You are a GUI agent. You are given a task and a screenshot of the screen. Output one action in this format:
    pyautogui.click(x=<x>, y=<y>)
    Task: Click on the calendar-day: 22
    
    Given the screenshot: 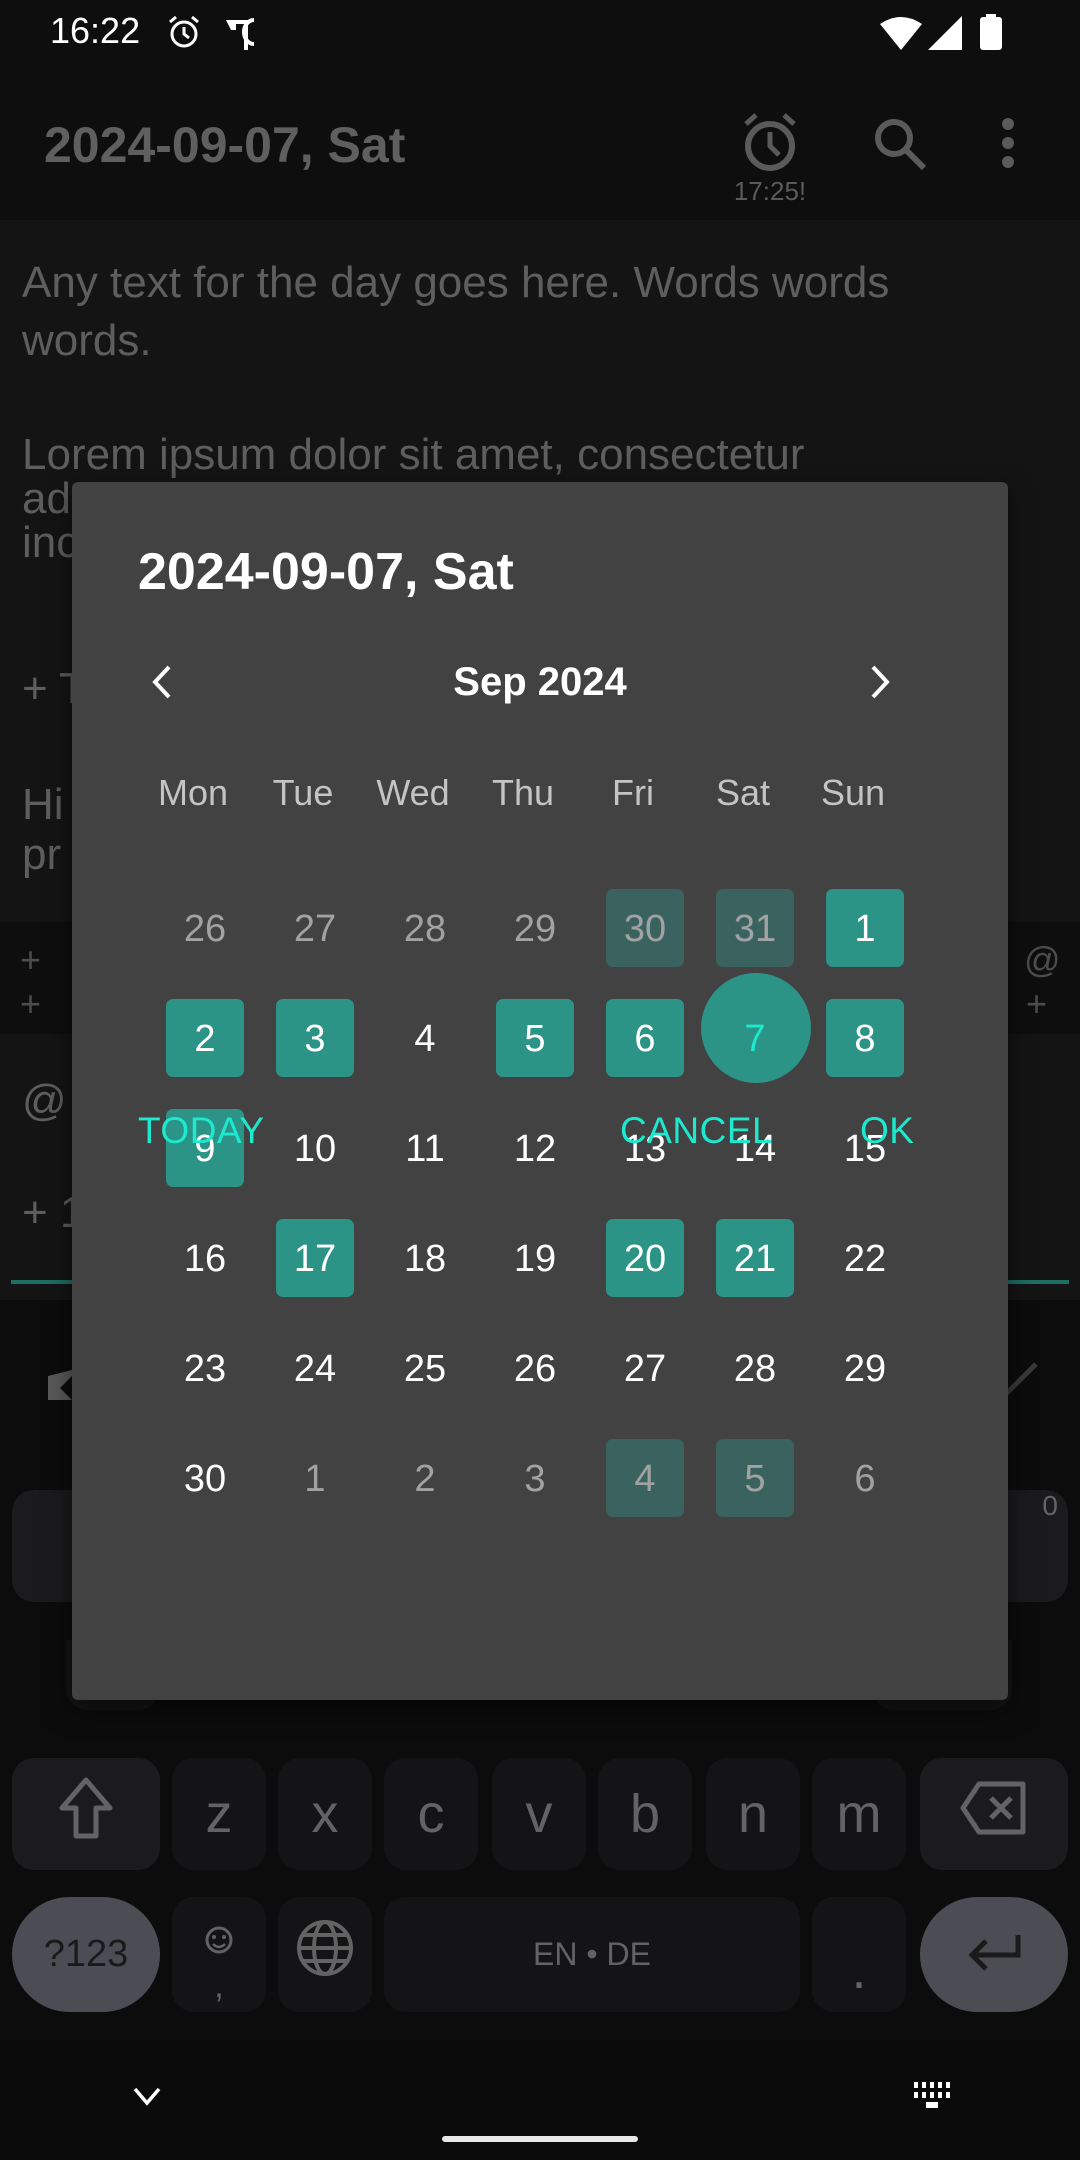 What is the action you would take?
    pyautogui.click(x=853, y=1247)
    